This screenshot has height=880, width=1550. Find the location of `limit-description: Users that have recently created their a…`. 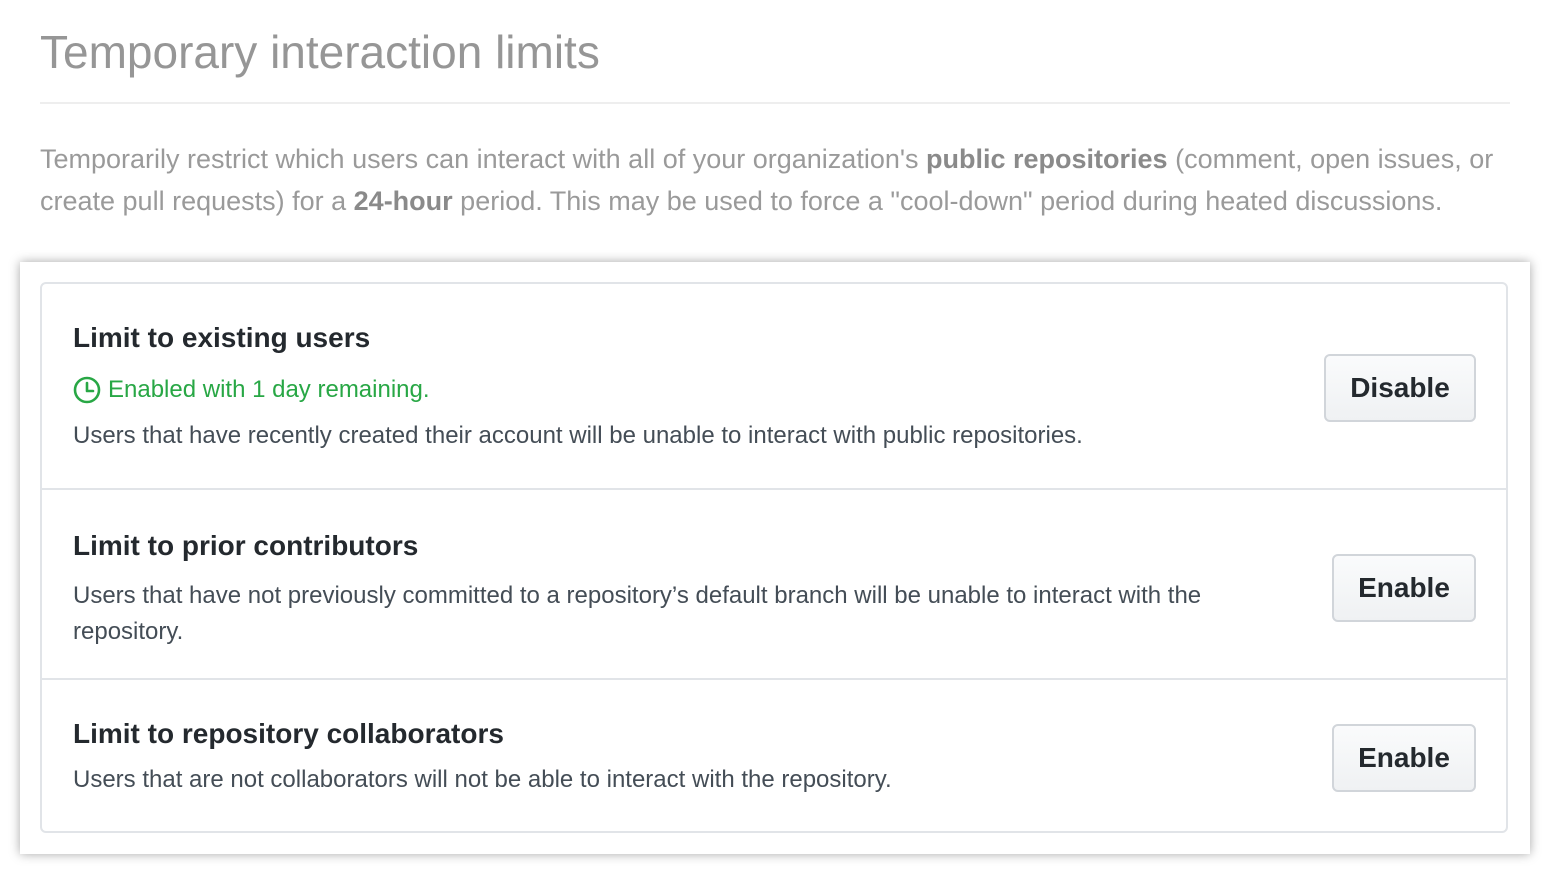

limit-description: Users that have recently created their a… is located at coordinates (578, 435).